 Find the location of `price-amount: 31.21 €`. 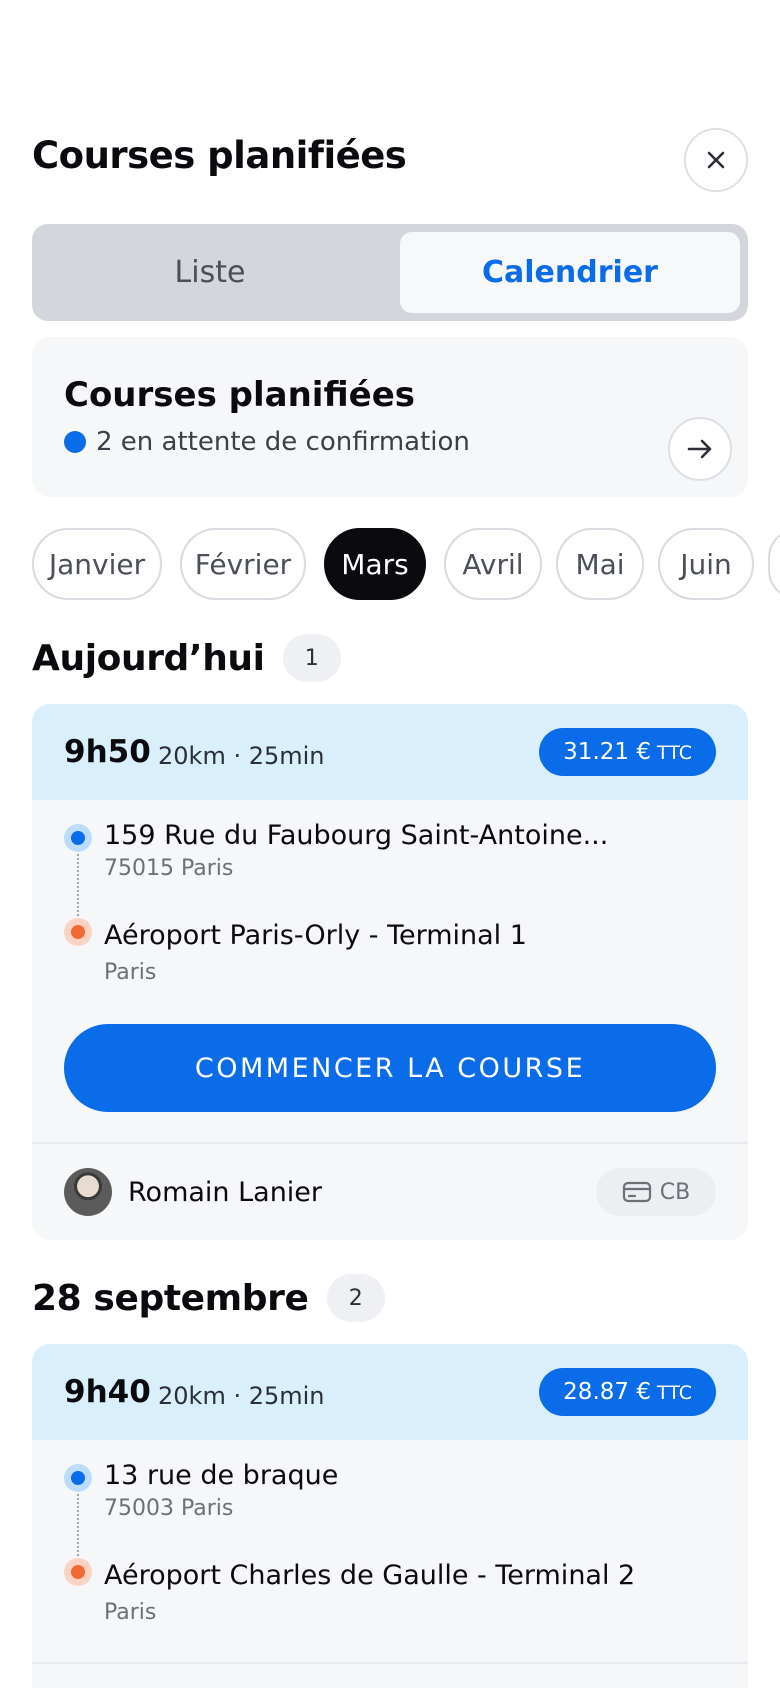

price-amount: 31.21 € is located at coordinates (607, 752).